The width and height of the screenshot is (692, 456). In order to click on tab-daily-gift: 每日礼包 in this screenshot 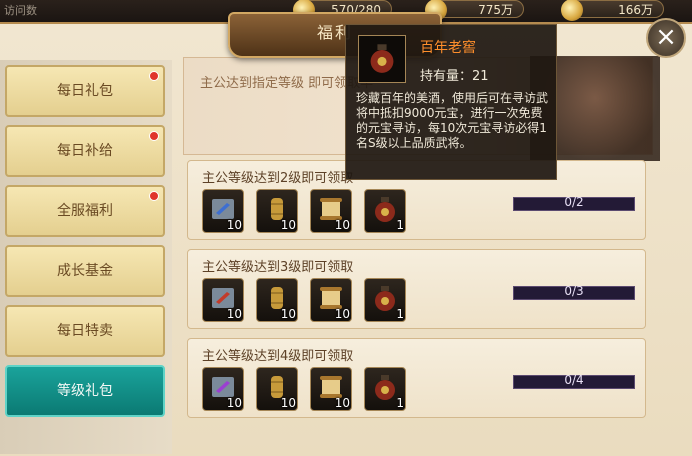, I will do `click(85, 91)`.